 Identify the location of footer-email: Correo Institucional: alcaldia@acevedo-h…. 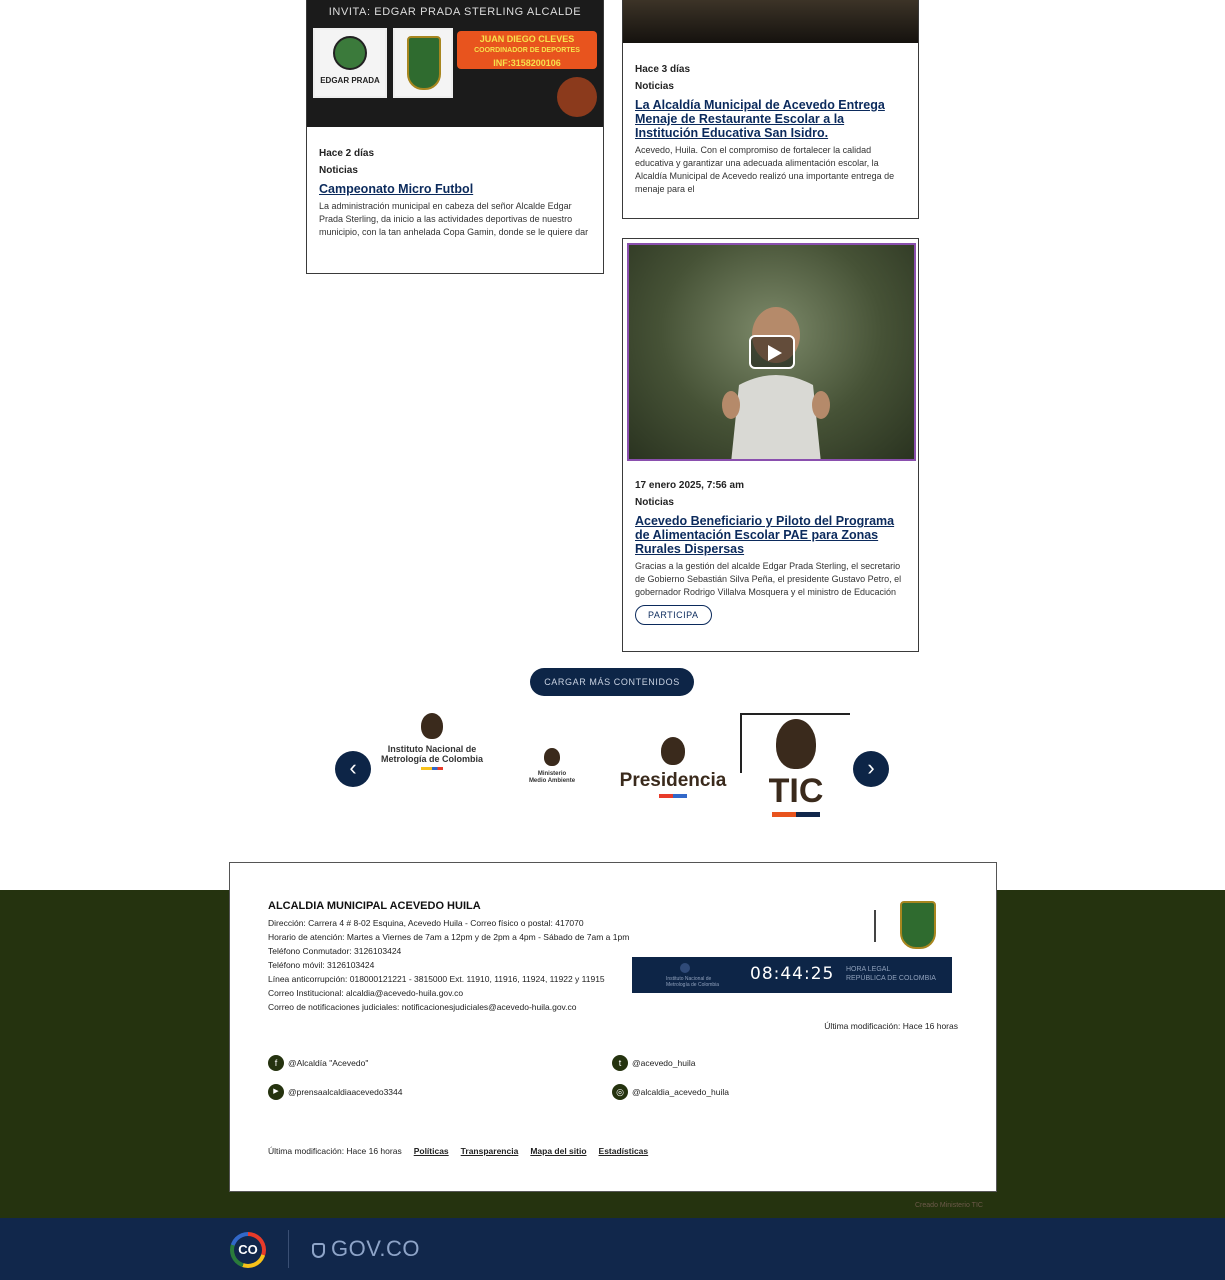
(453, 993).